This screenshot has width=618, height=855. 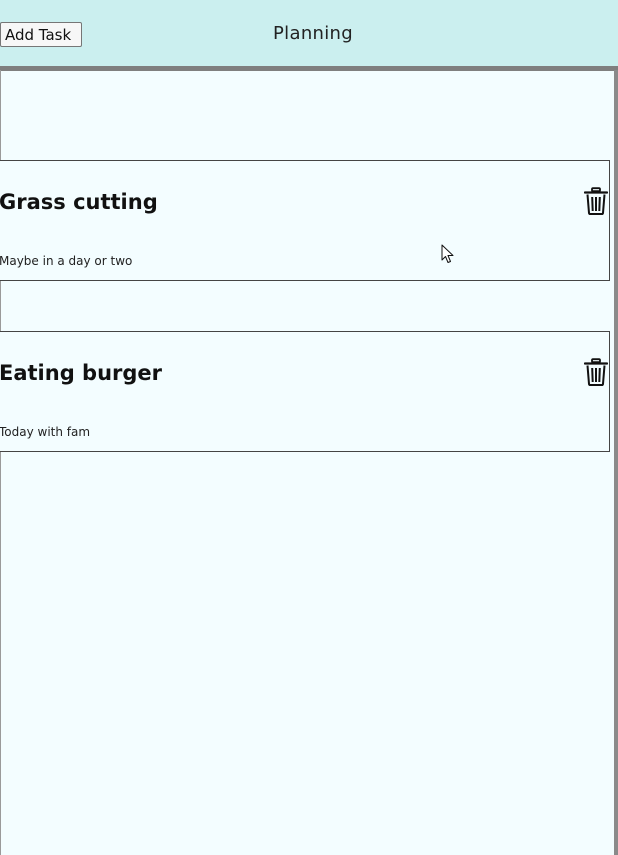 I want to click on scrollbar-track, so click(x=616, y=462).